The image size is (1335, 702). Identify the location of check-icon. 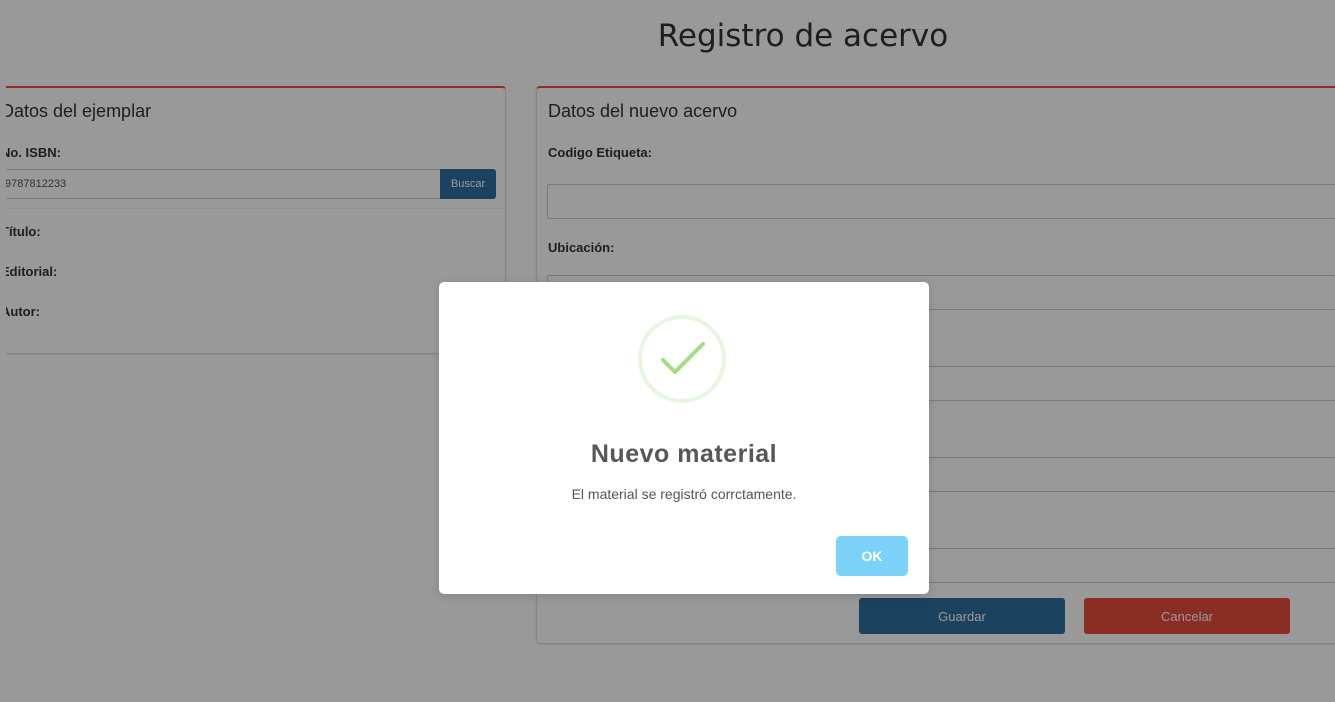
(683, 358).